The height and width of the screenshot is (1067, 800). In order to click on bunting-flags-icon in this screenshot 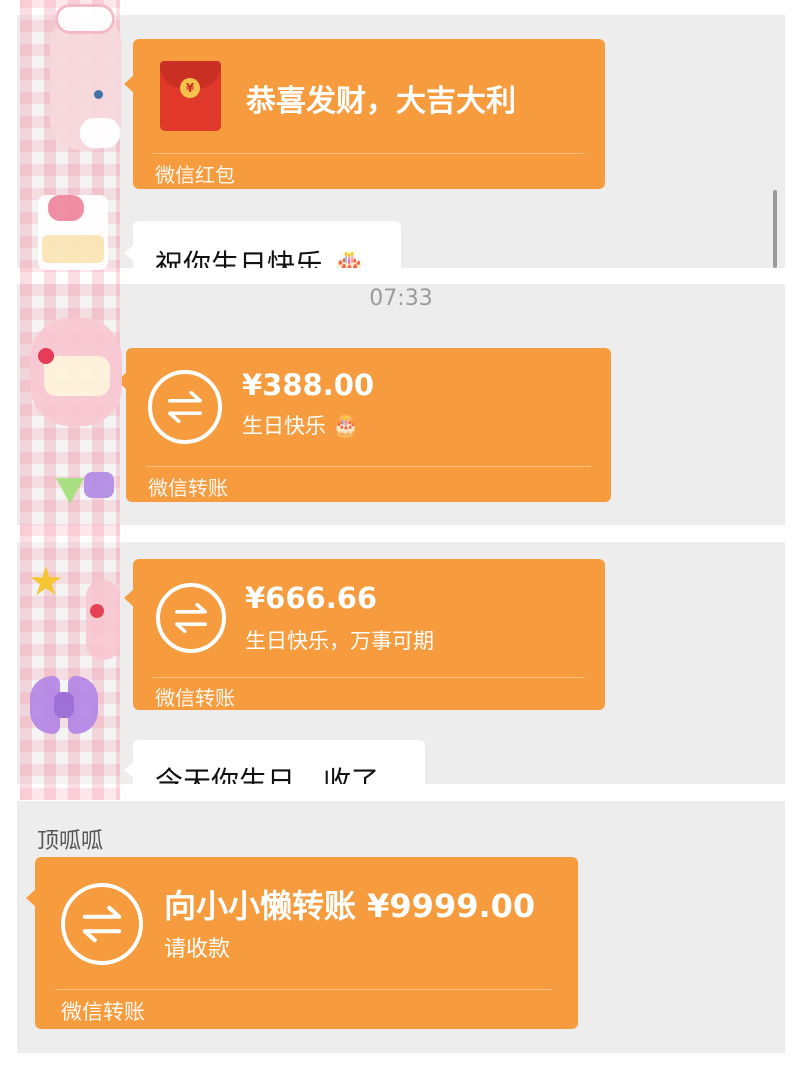, I will do `click(83, 489)`.